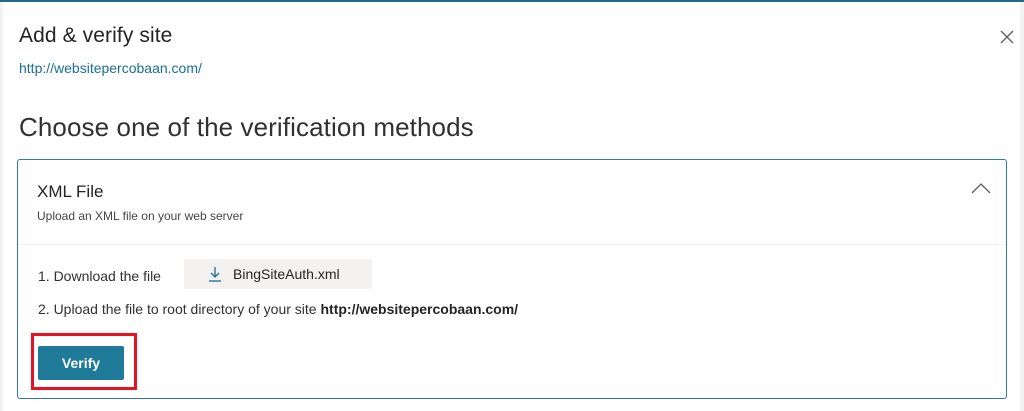 The width and height of the screenshot is (1024, 411). What do you see at coordinates (215, 274) in the screenshot?
I see `download-icon` at bounding box center [215, 274].